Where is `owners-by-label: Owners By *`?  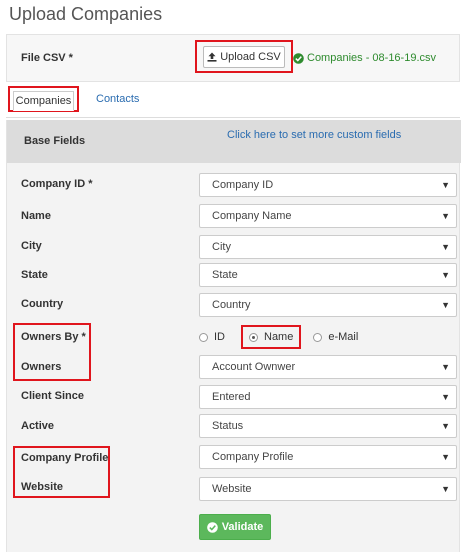 owners-by-label: Owners By * is located at coordinates (53, 337).